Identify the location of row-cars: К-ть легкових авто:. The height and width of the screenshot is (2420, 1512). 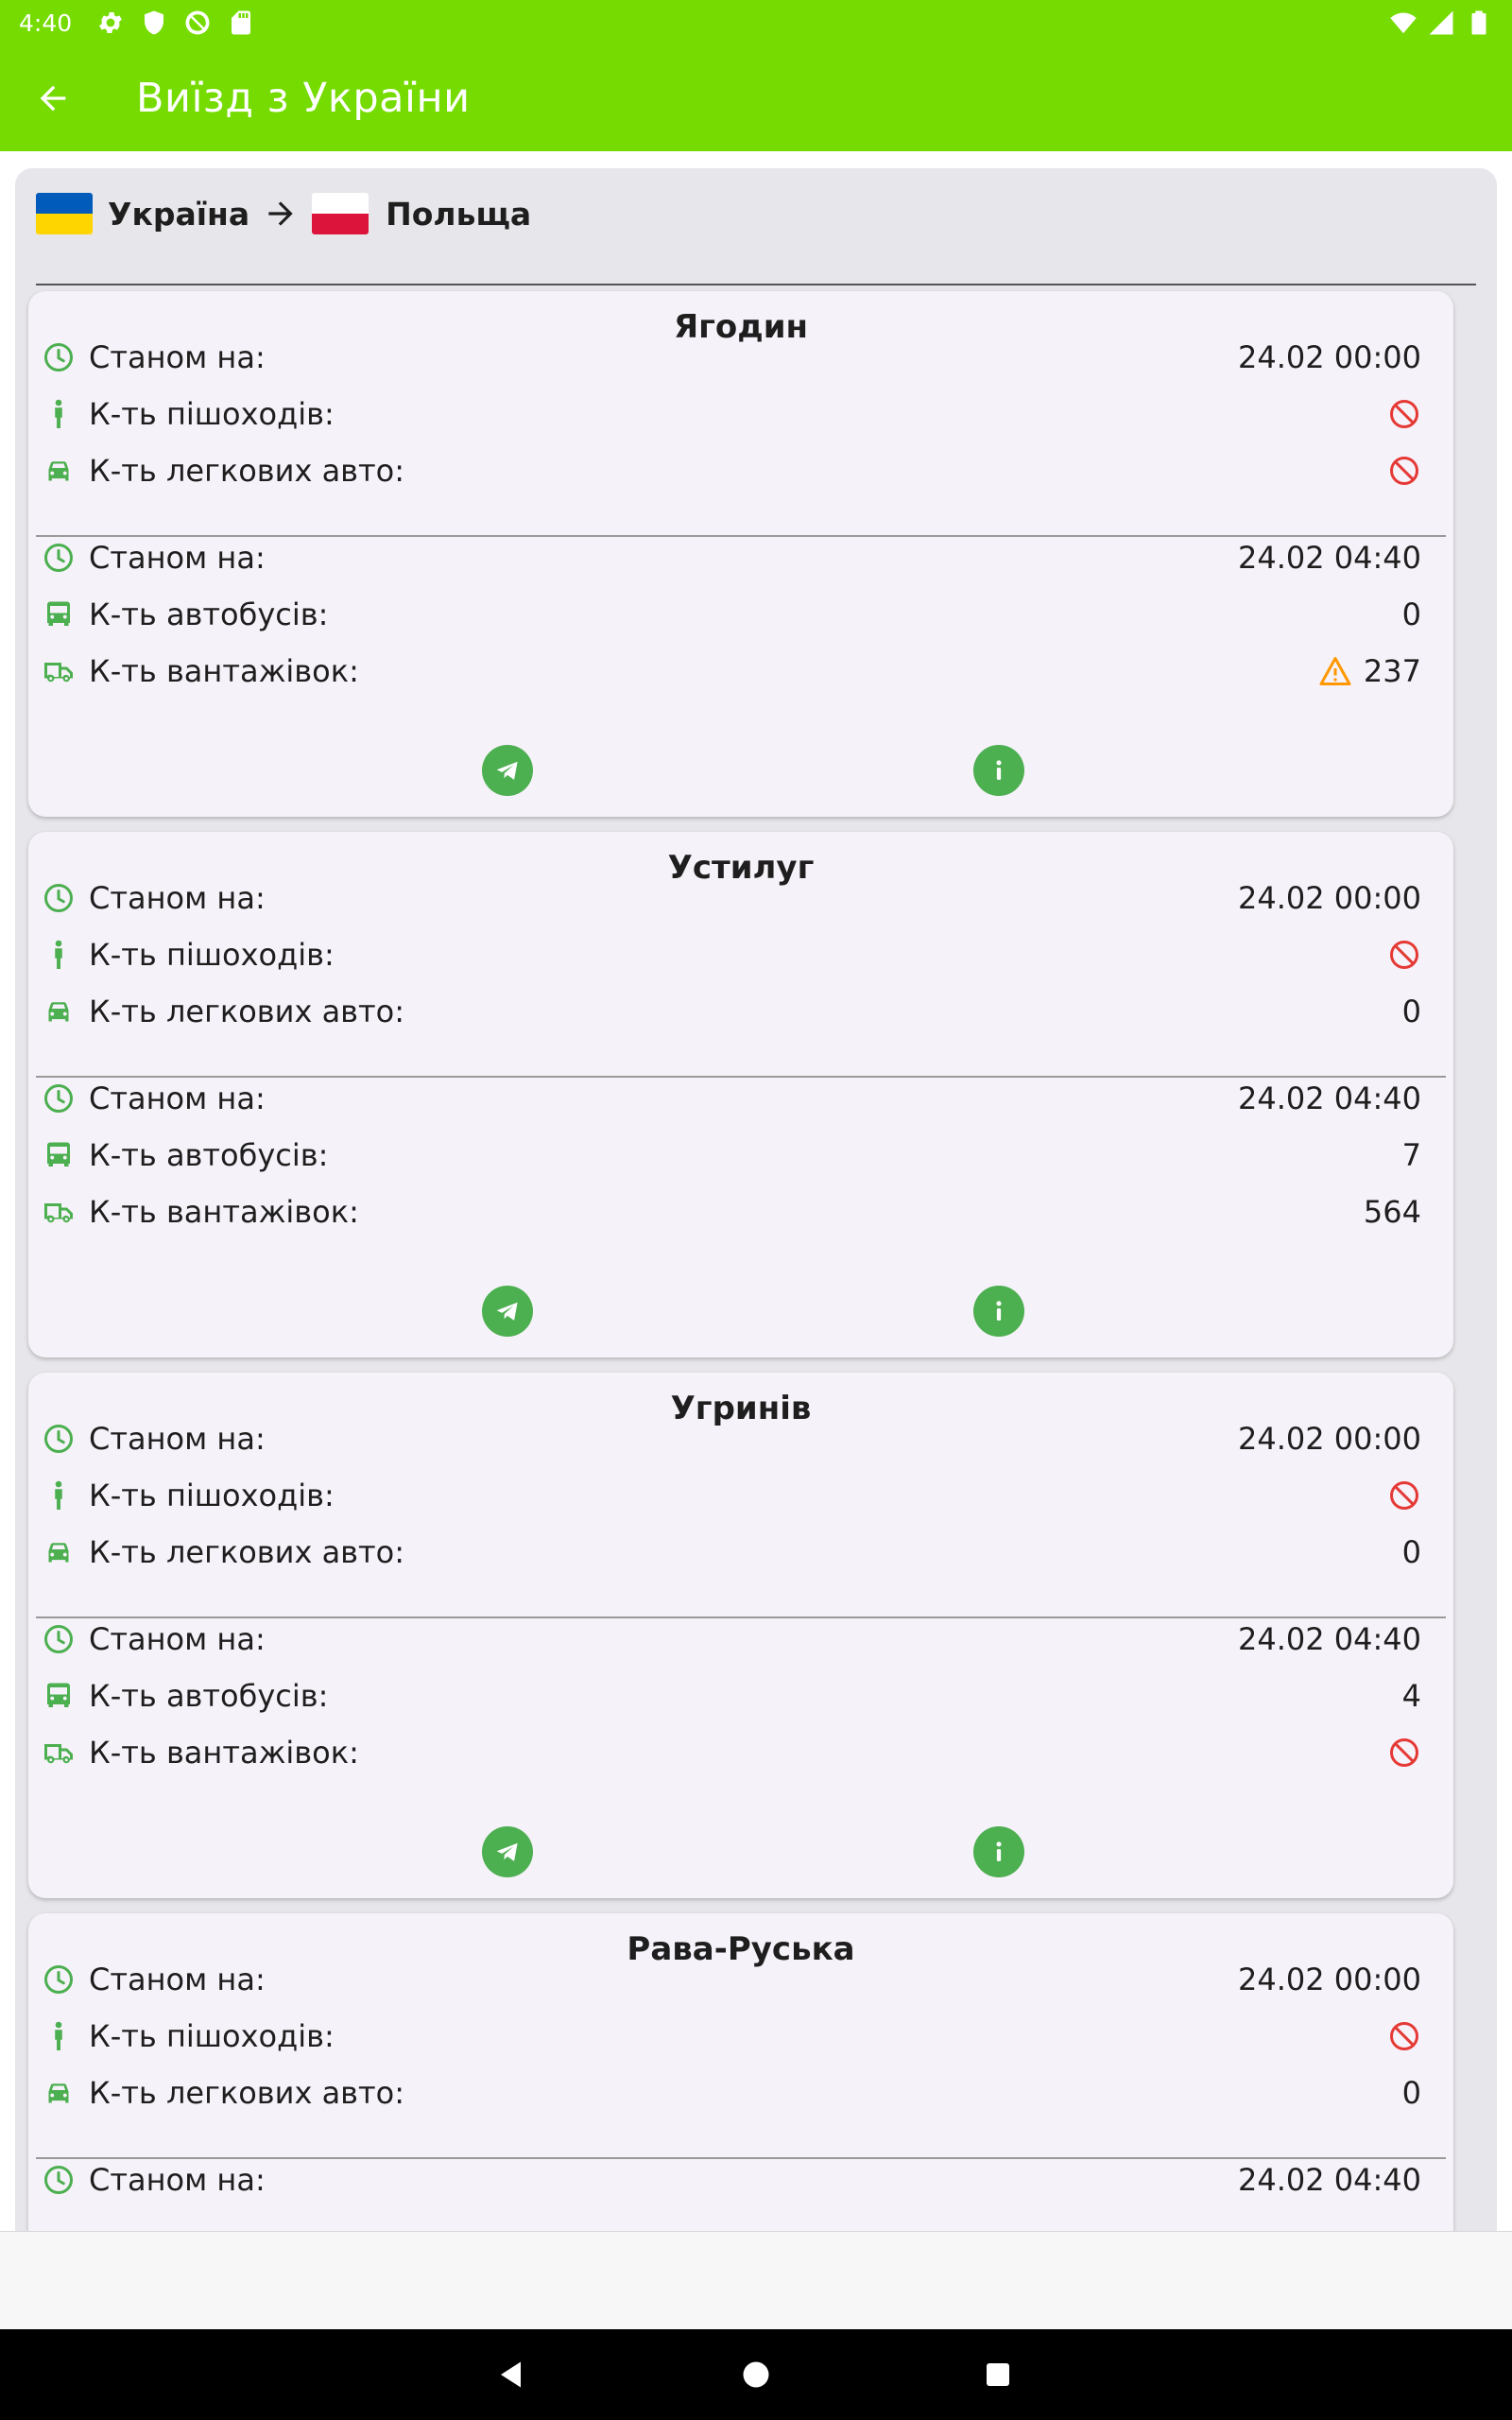
(738, 471).